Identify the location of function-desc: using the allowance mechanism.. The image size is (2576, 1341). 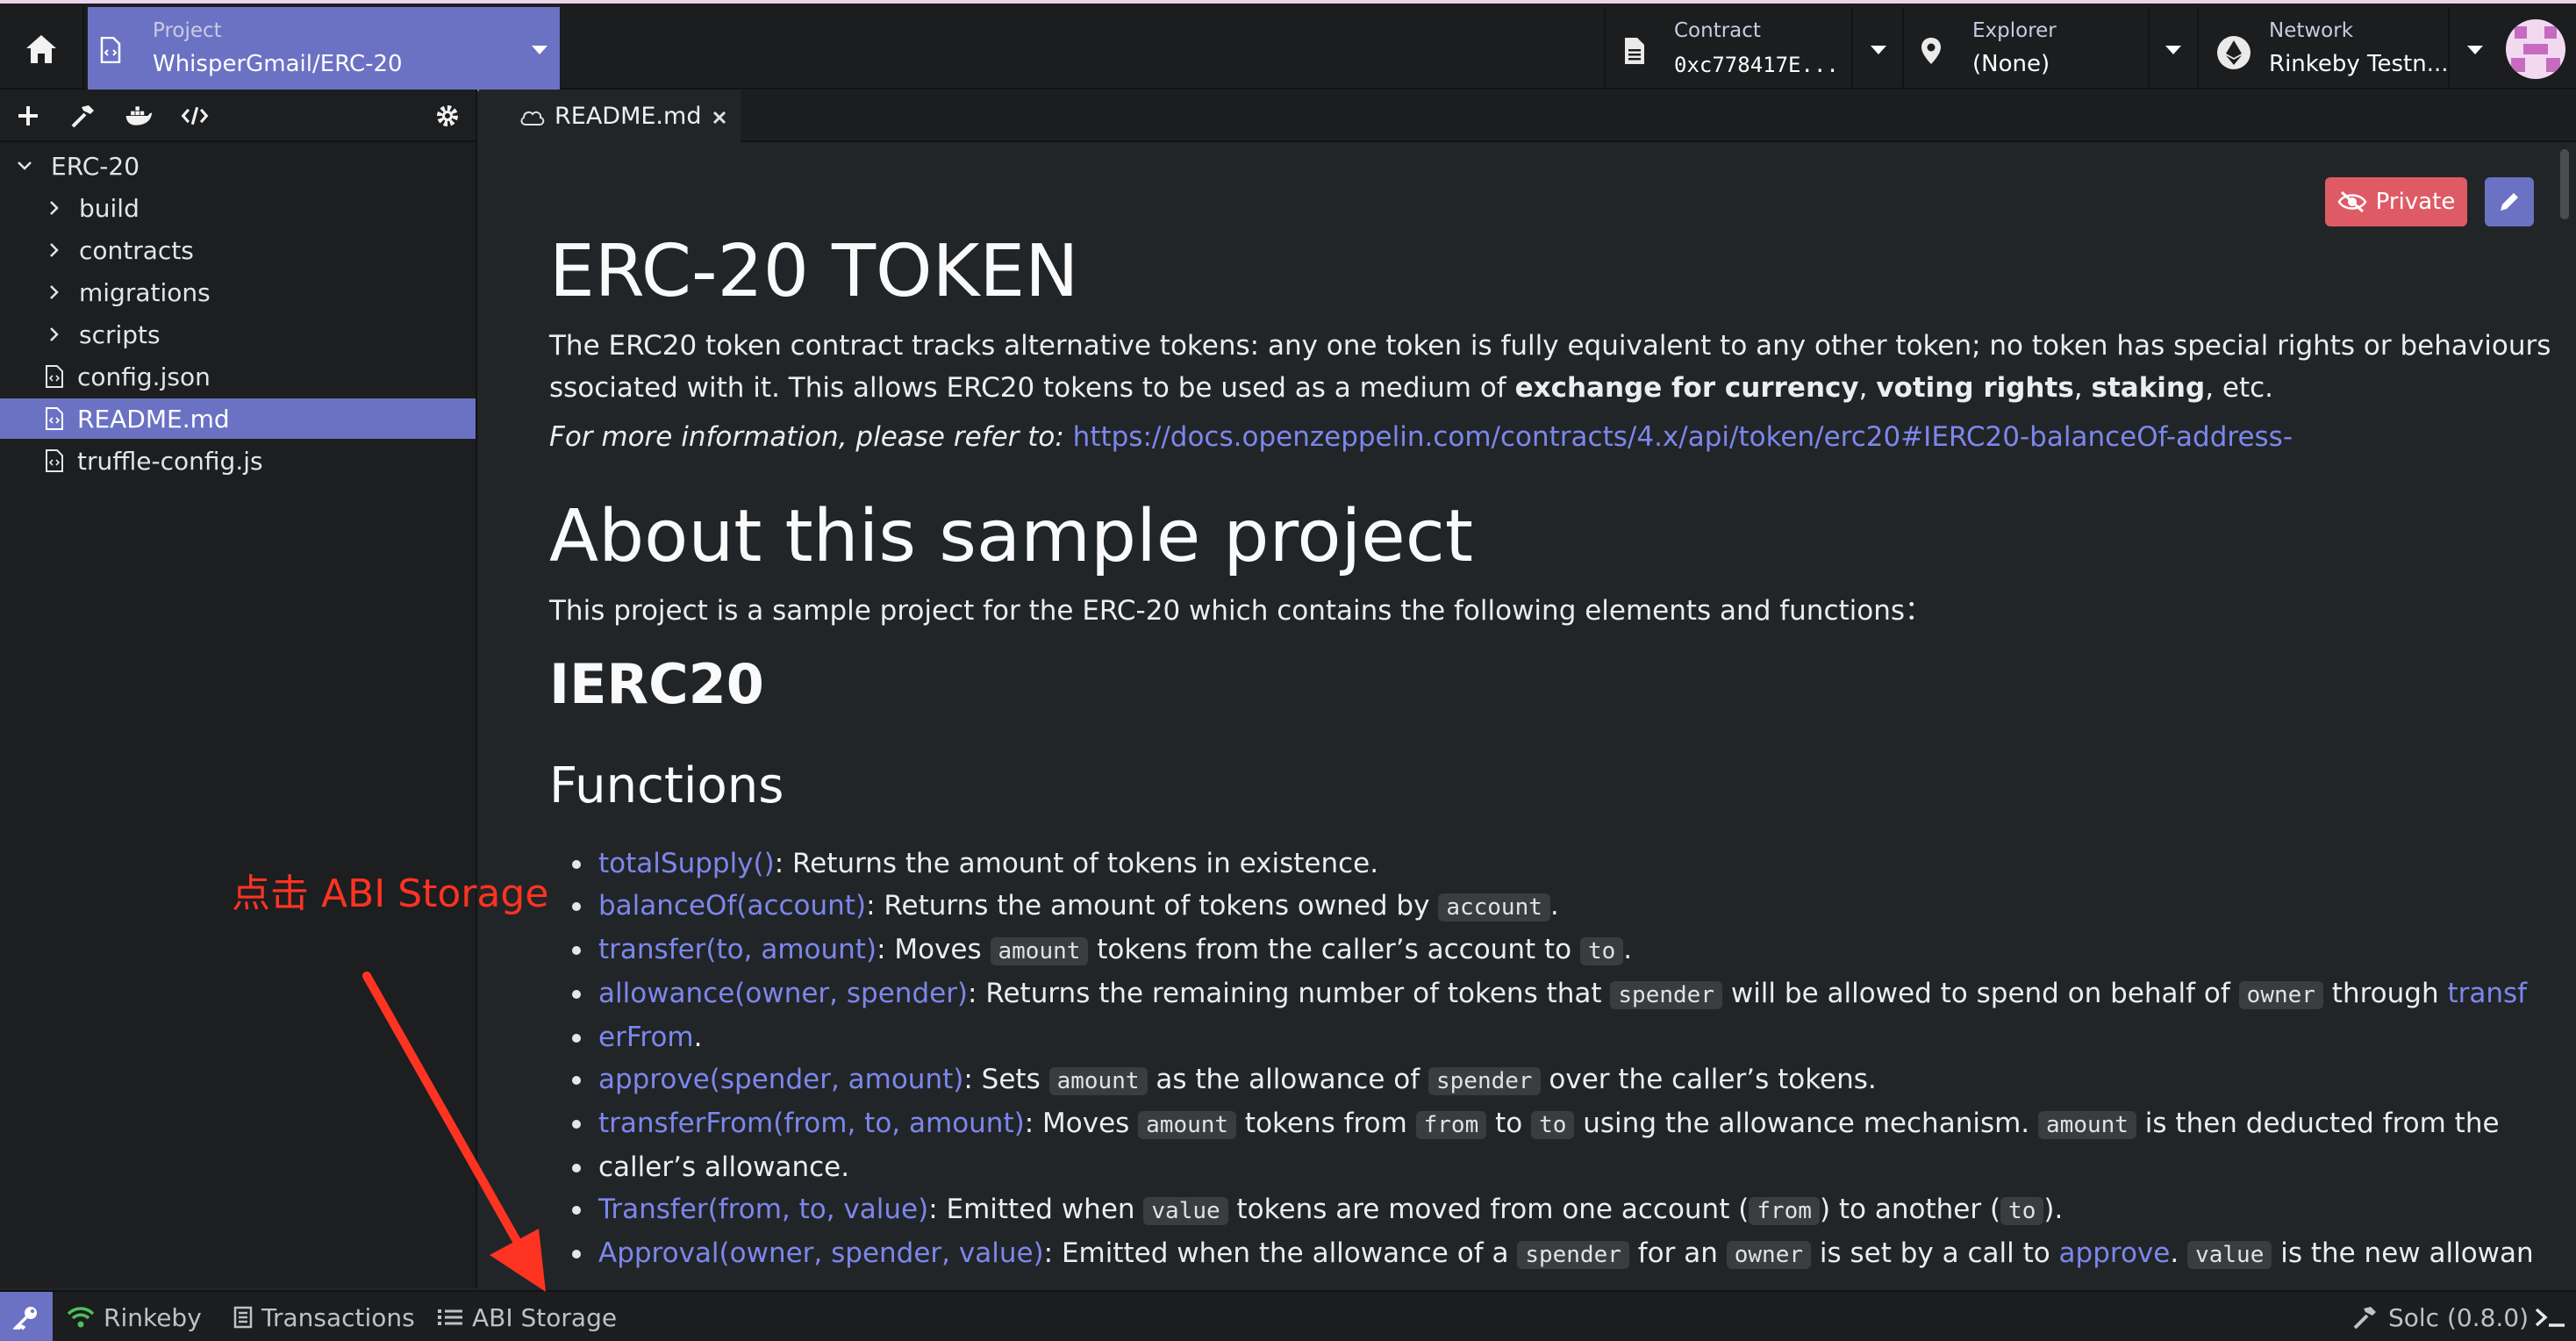
(1806, 1123).